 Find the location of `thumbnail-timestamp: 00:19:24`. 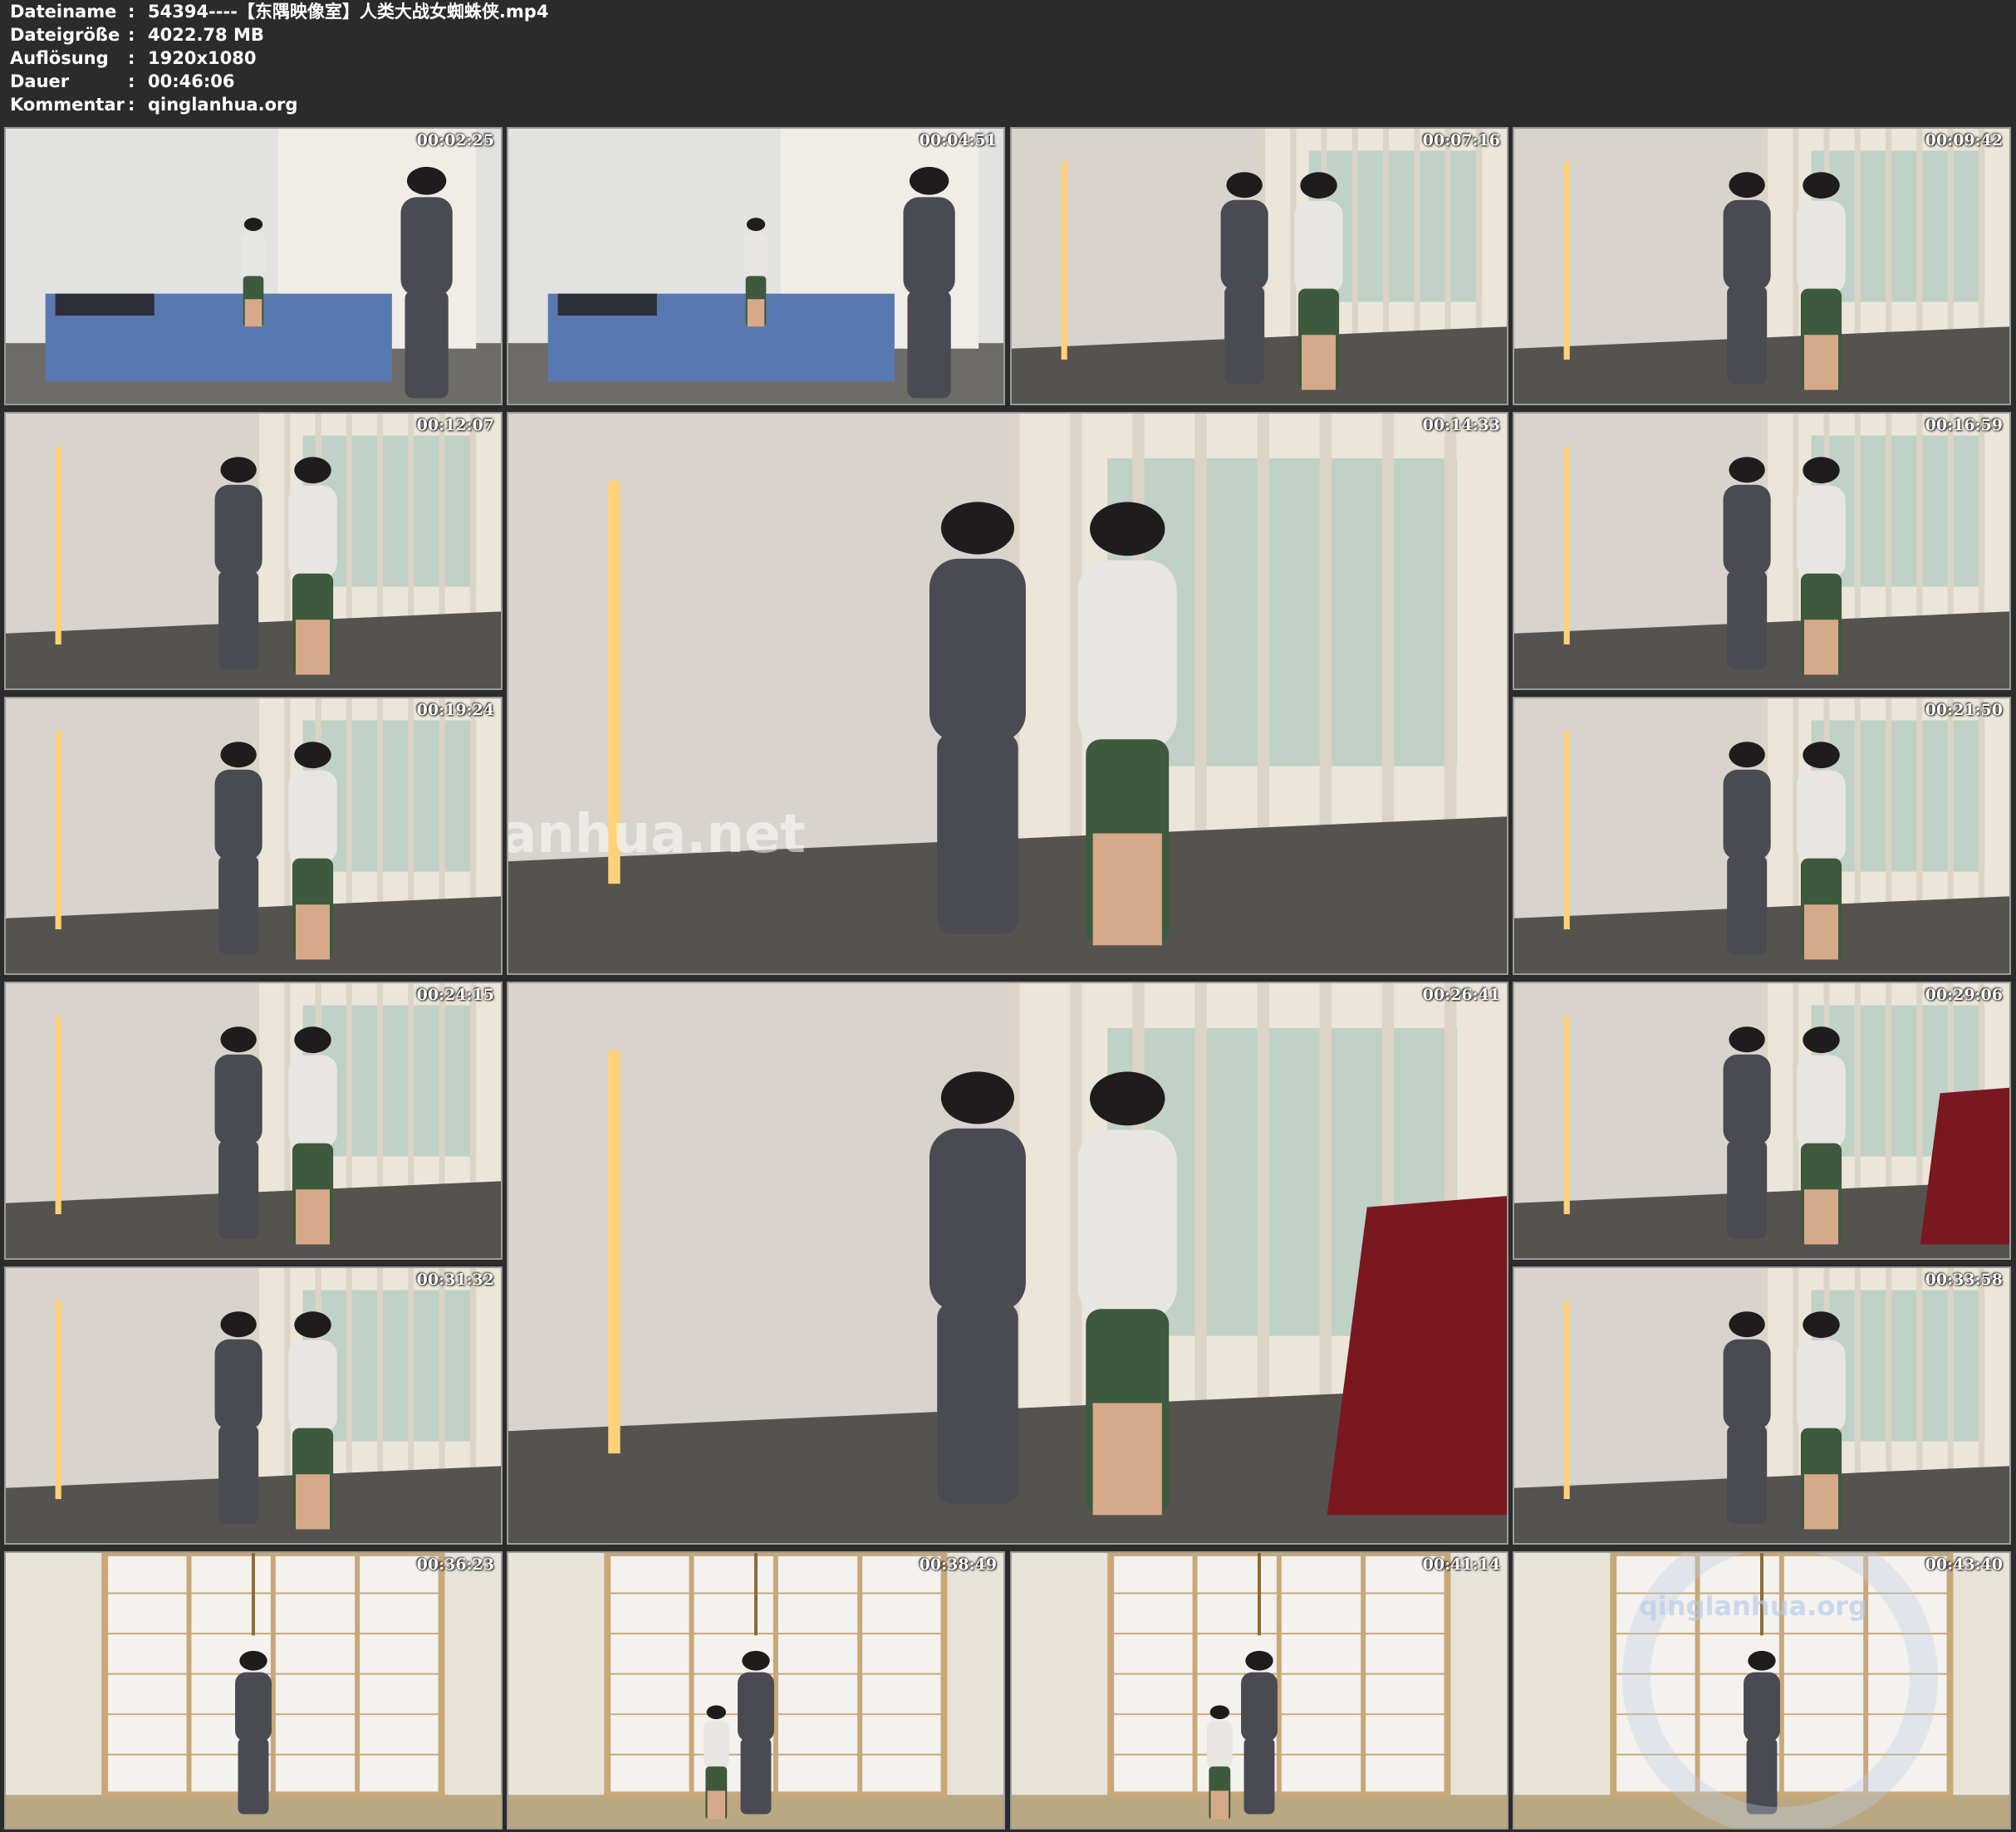

thumbnail-timestamp: 00:19:24 is located at coordinates (455, 710).